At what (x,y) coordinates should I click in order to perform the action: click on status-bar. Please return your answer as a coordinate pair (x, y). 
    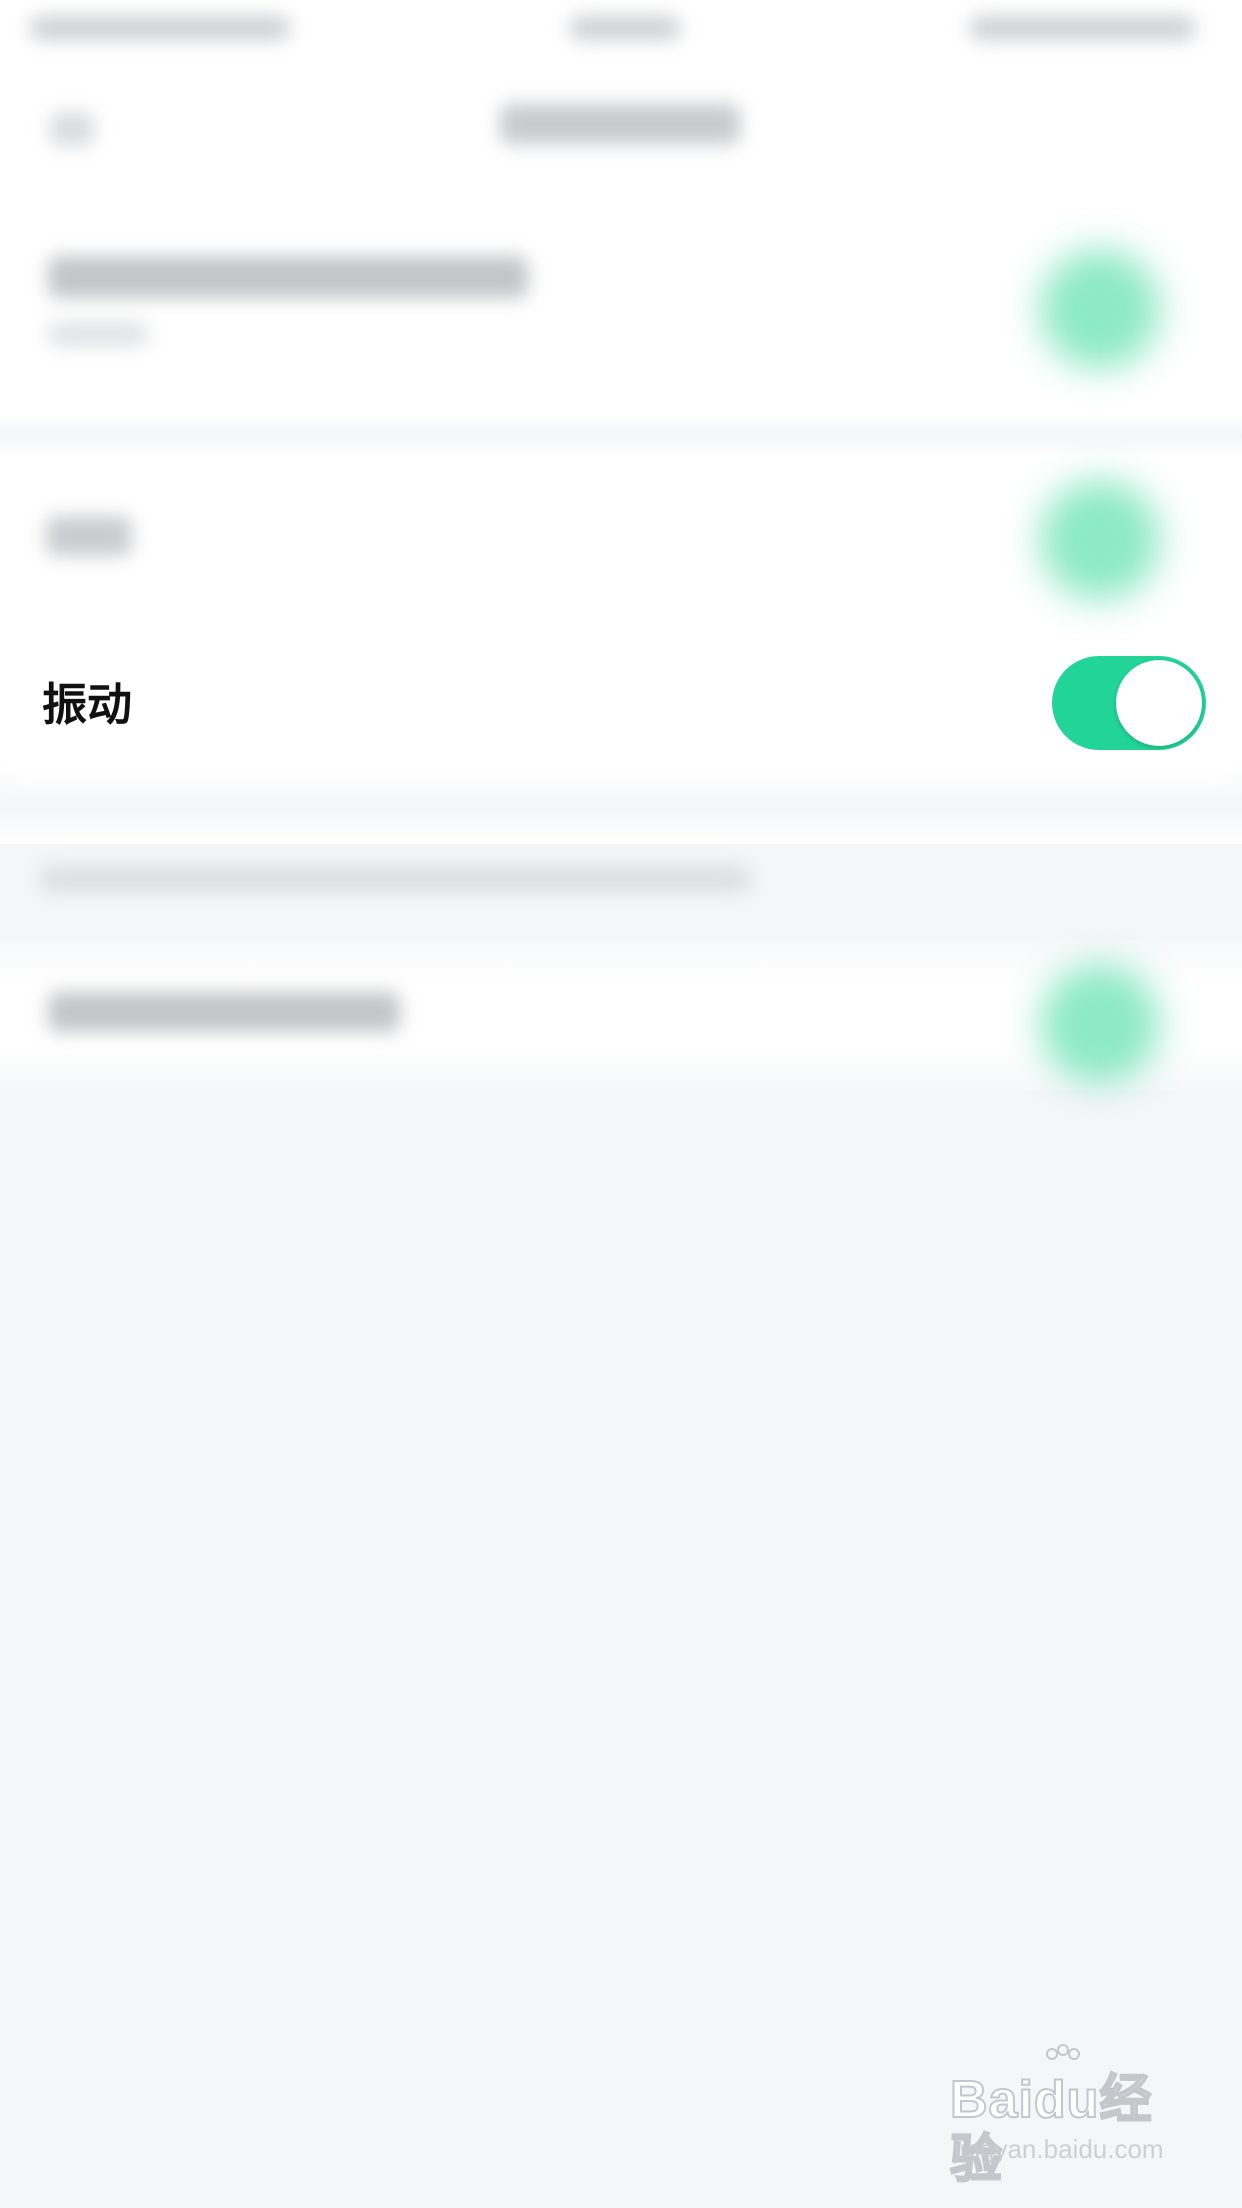
    Looking at the image, I should click on (621, 32).